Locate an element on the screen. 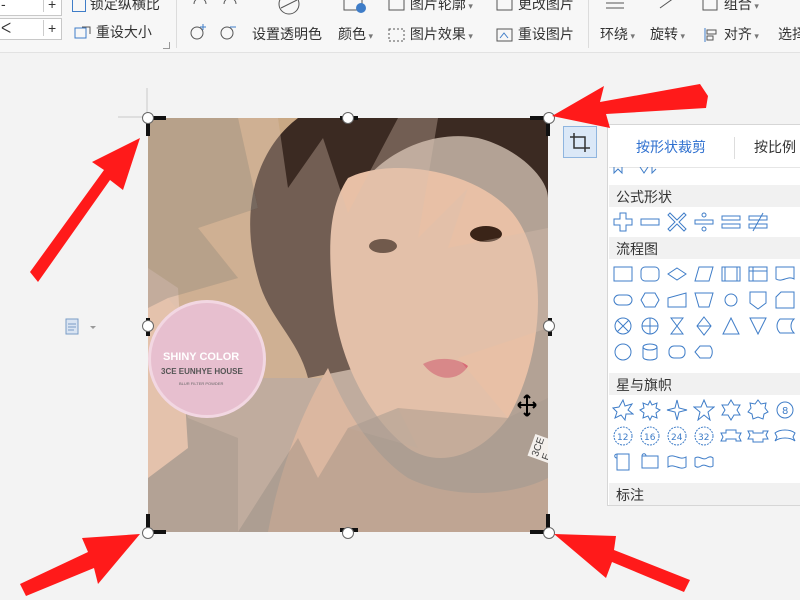 The width and height of the screenshot is (800, 600). red-arrow-bottom-right is located at coordinates (622, 563).